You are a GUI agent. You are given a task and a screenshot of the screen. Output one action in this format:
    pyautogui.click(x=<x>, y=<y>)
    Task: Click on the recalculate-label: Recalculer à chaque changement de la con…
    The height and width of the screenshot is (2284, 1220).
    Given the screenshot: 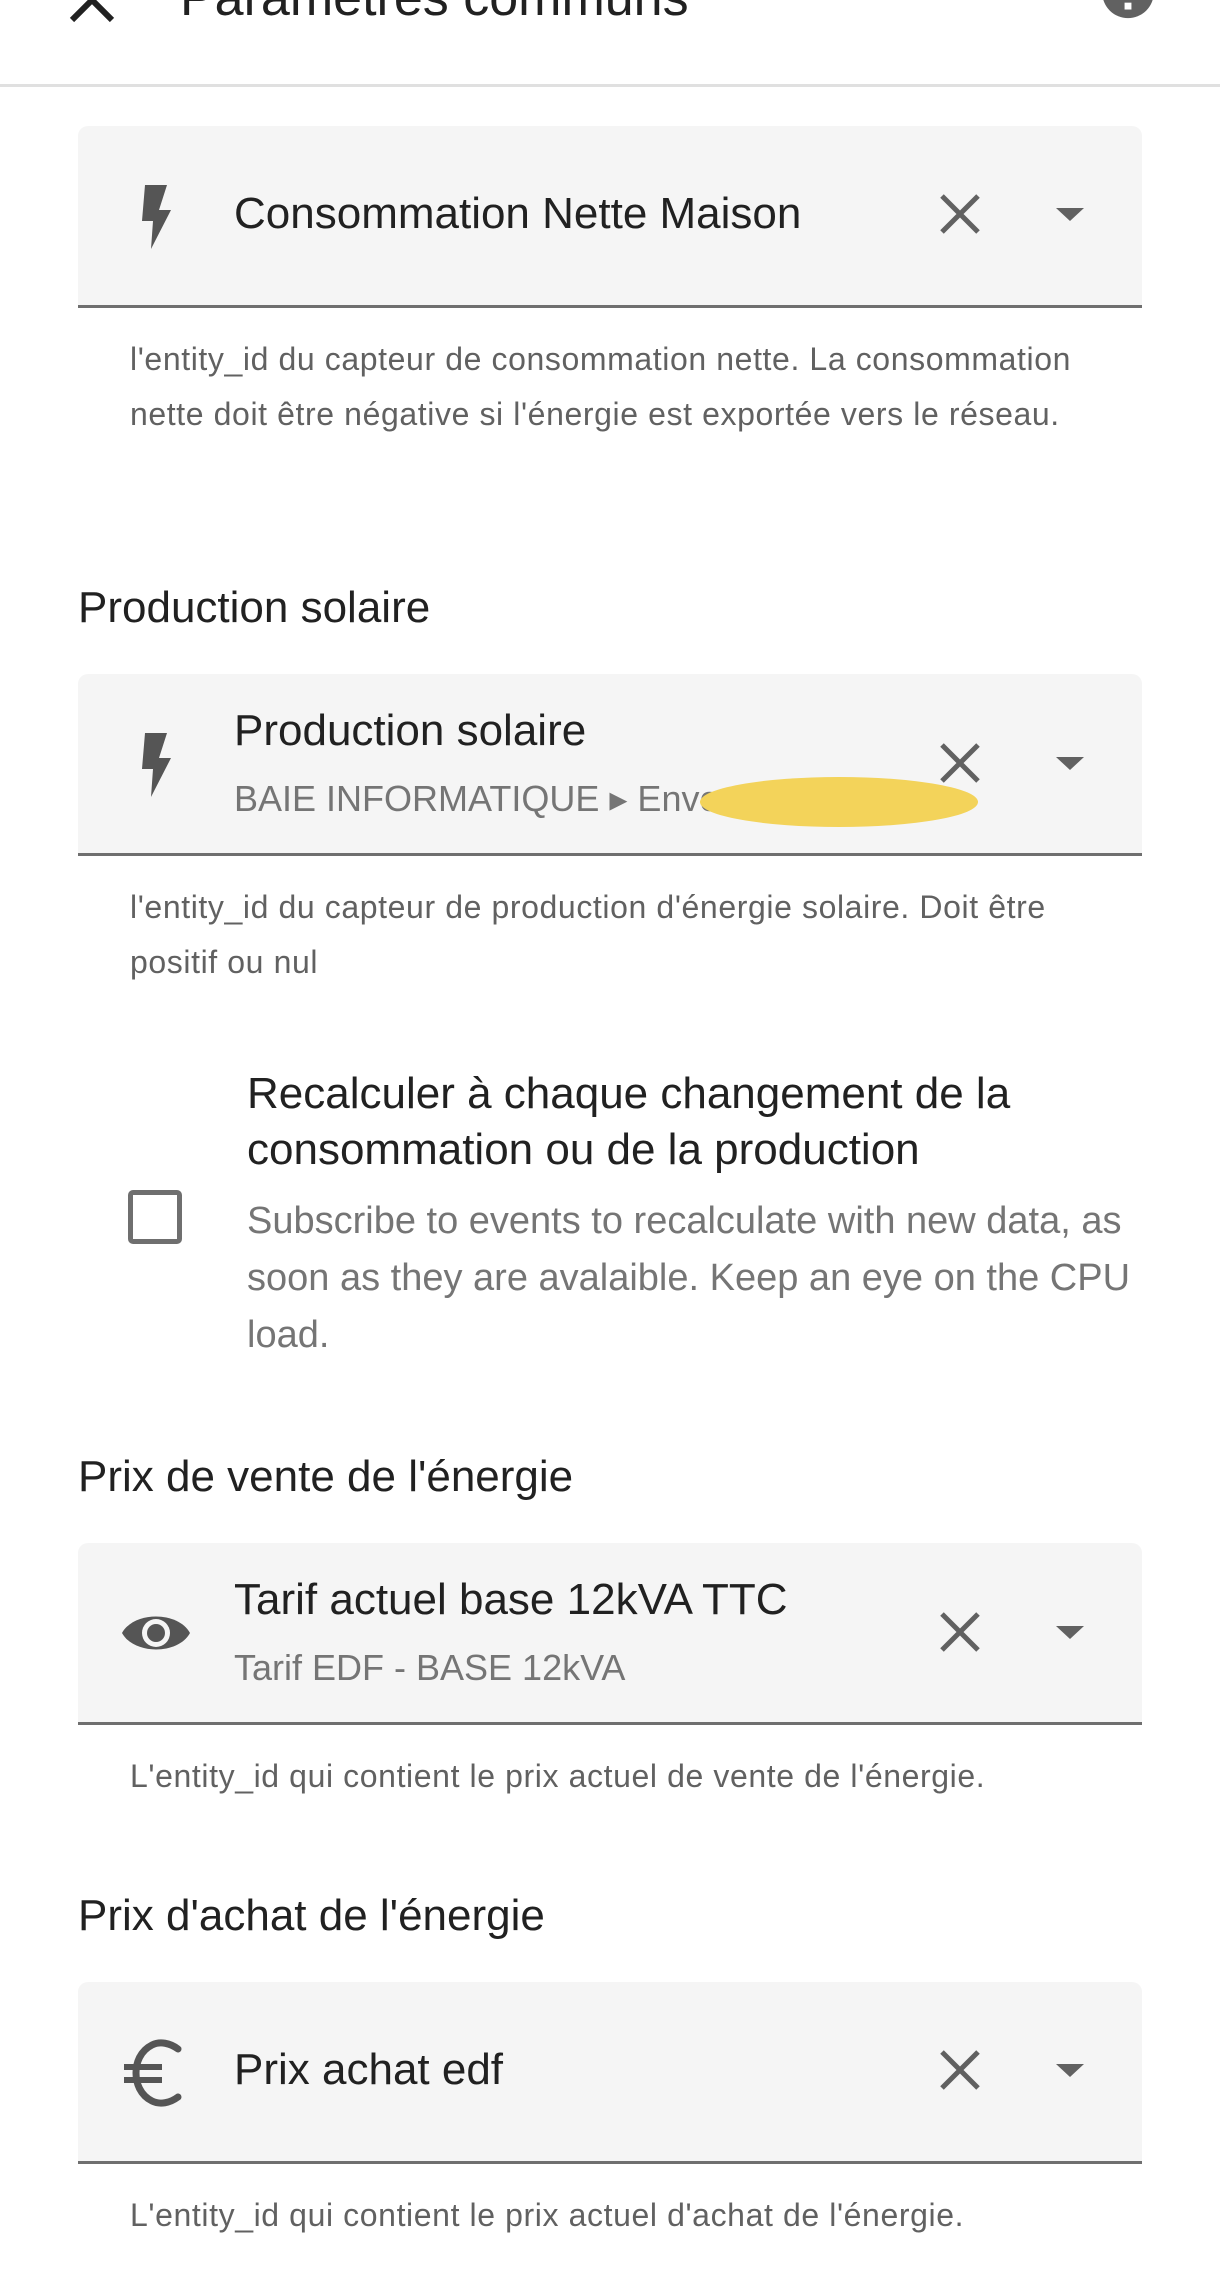 What is the action you would take?
    pyautogui.click(x=629, y=1121)
    